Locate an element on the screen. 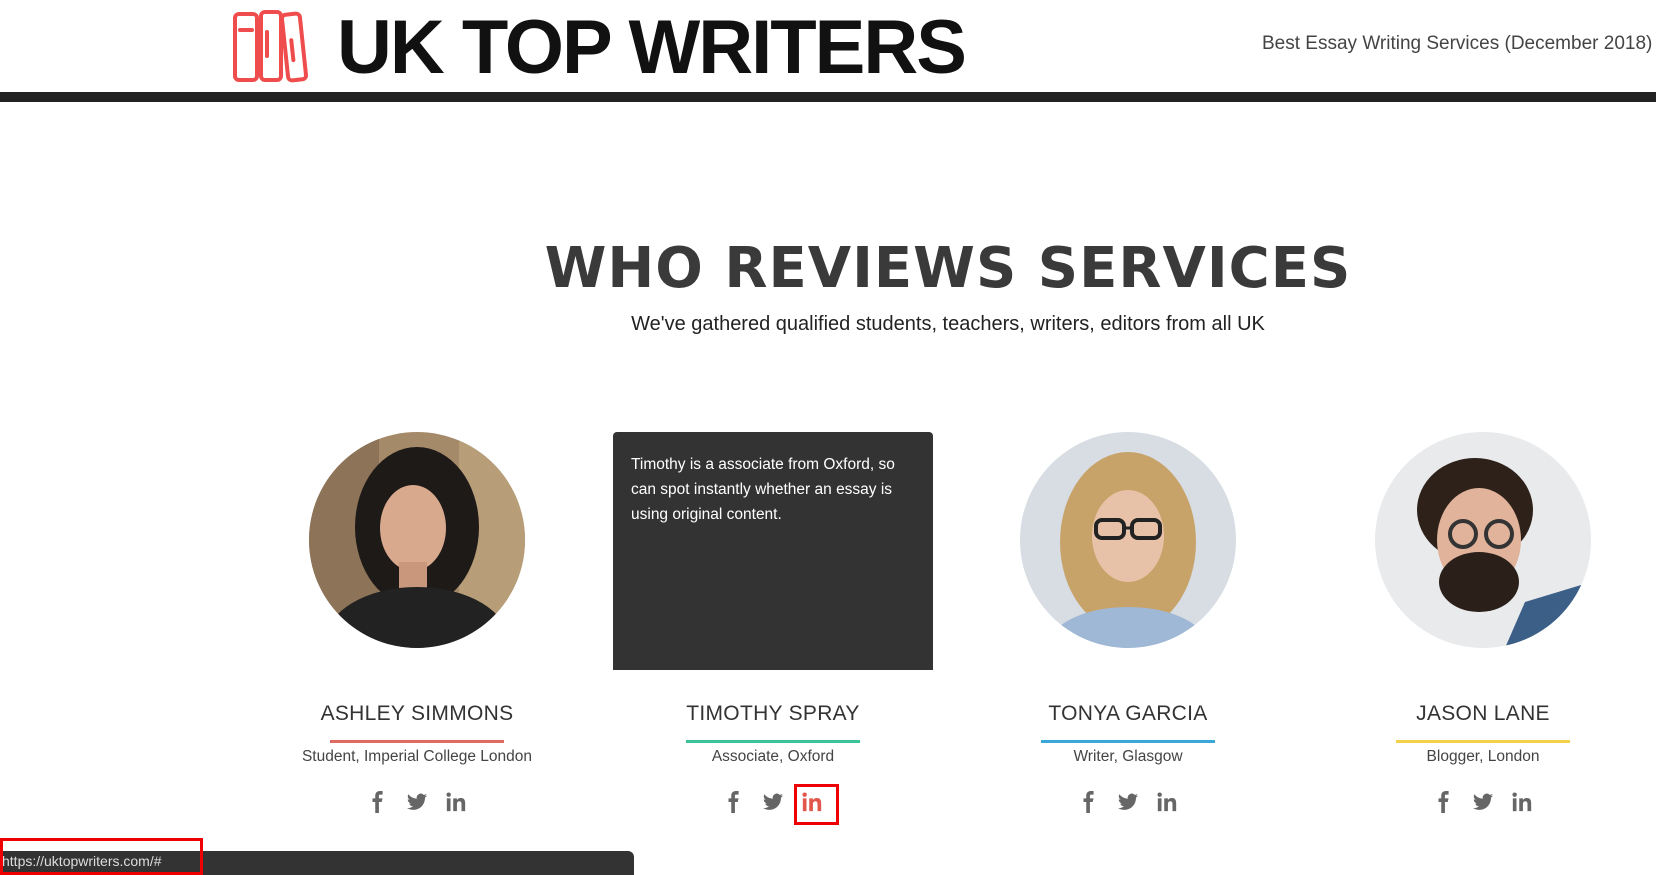  reviewer-name: TIMOTHY SPRAY is located at coordinates (773, 713).